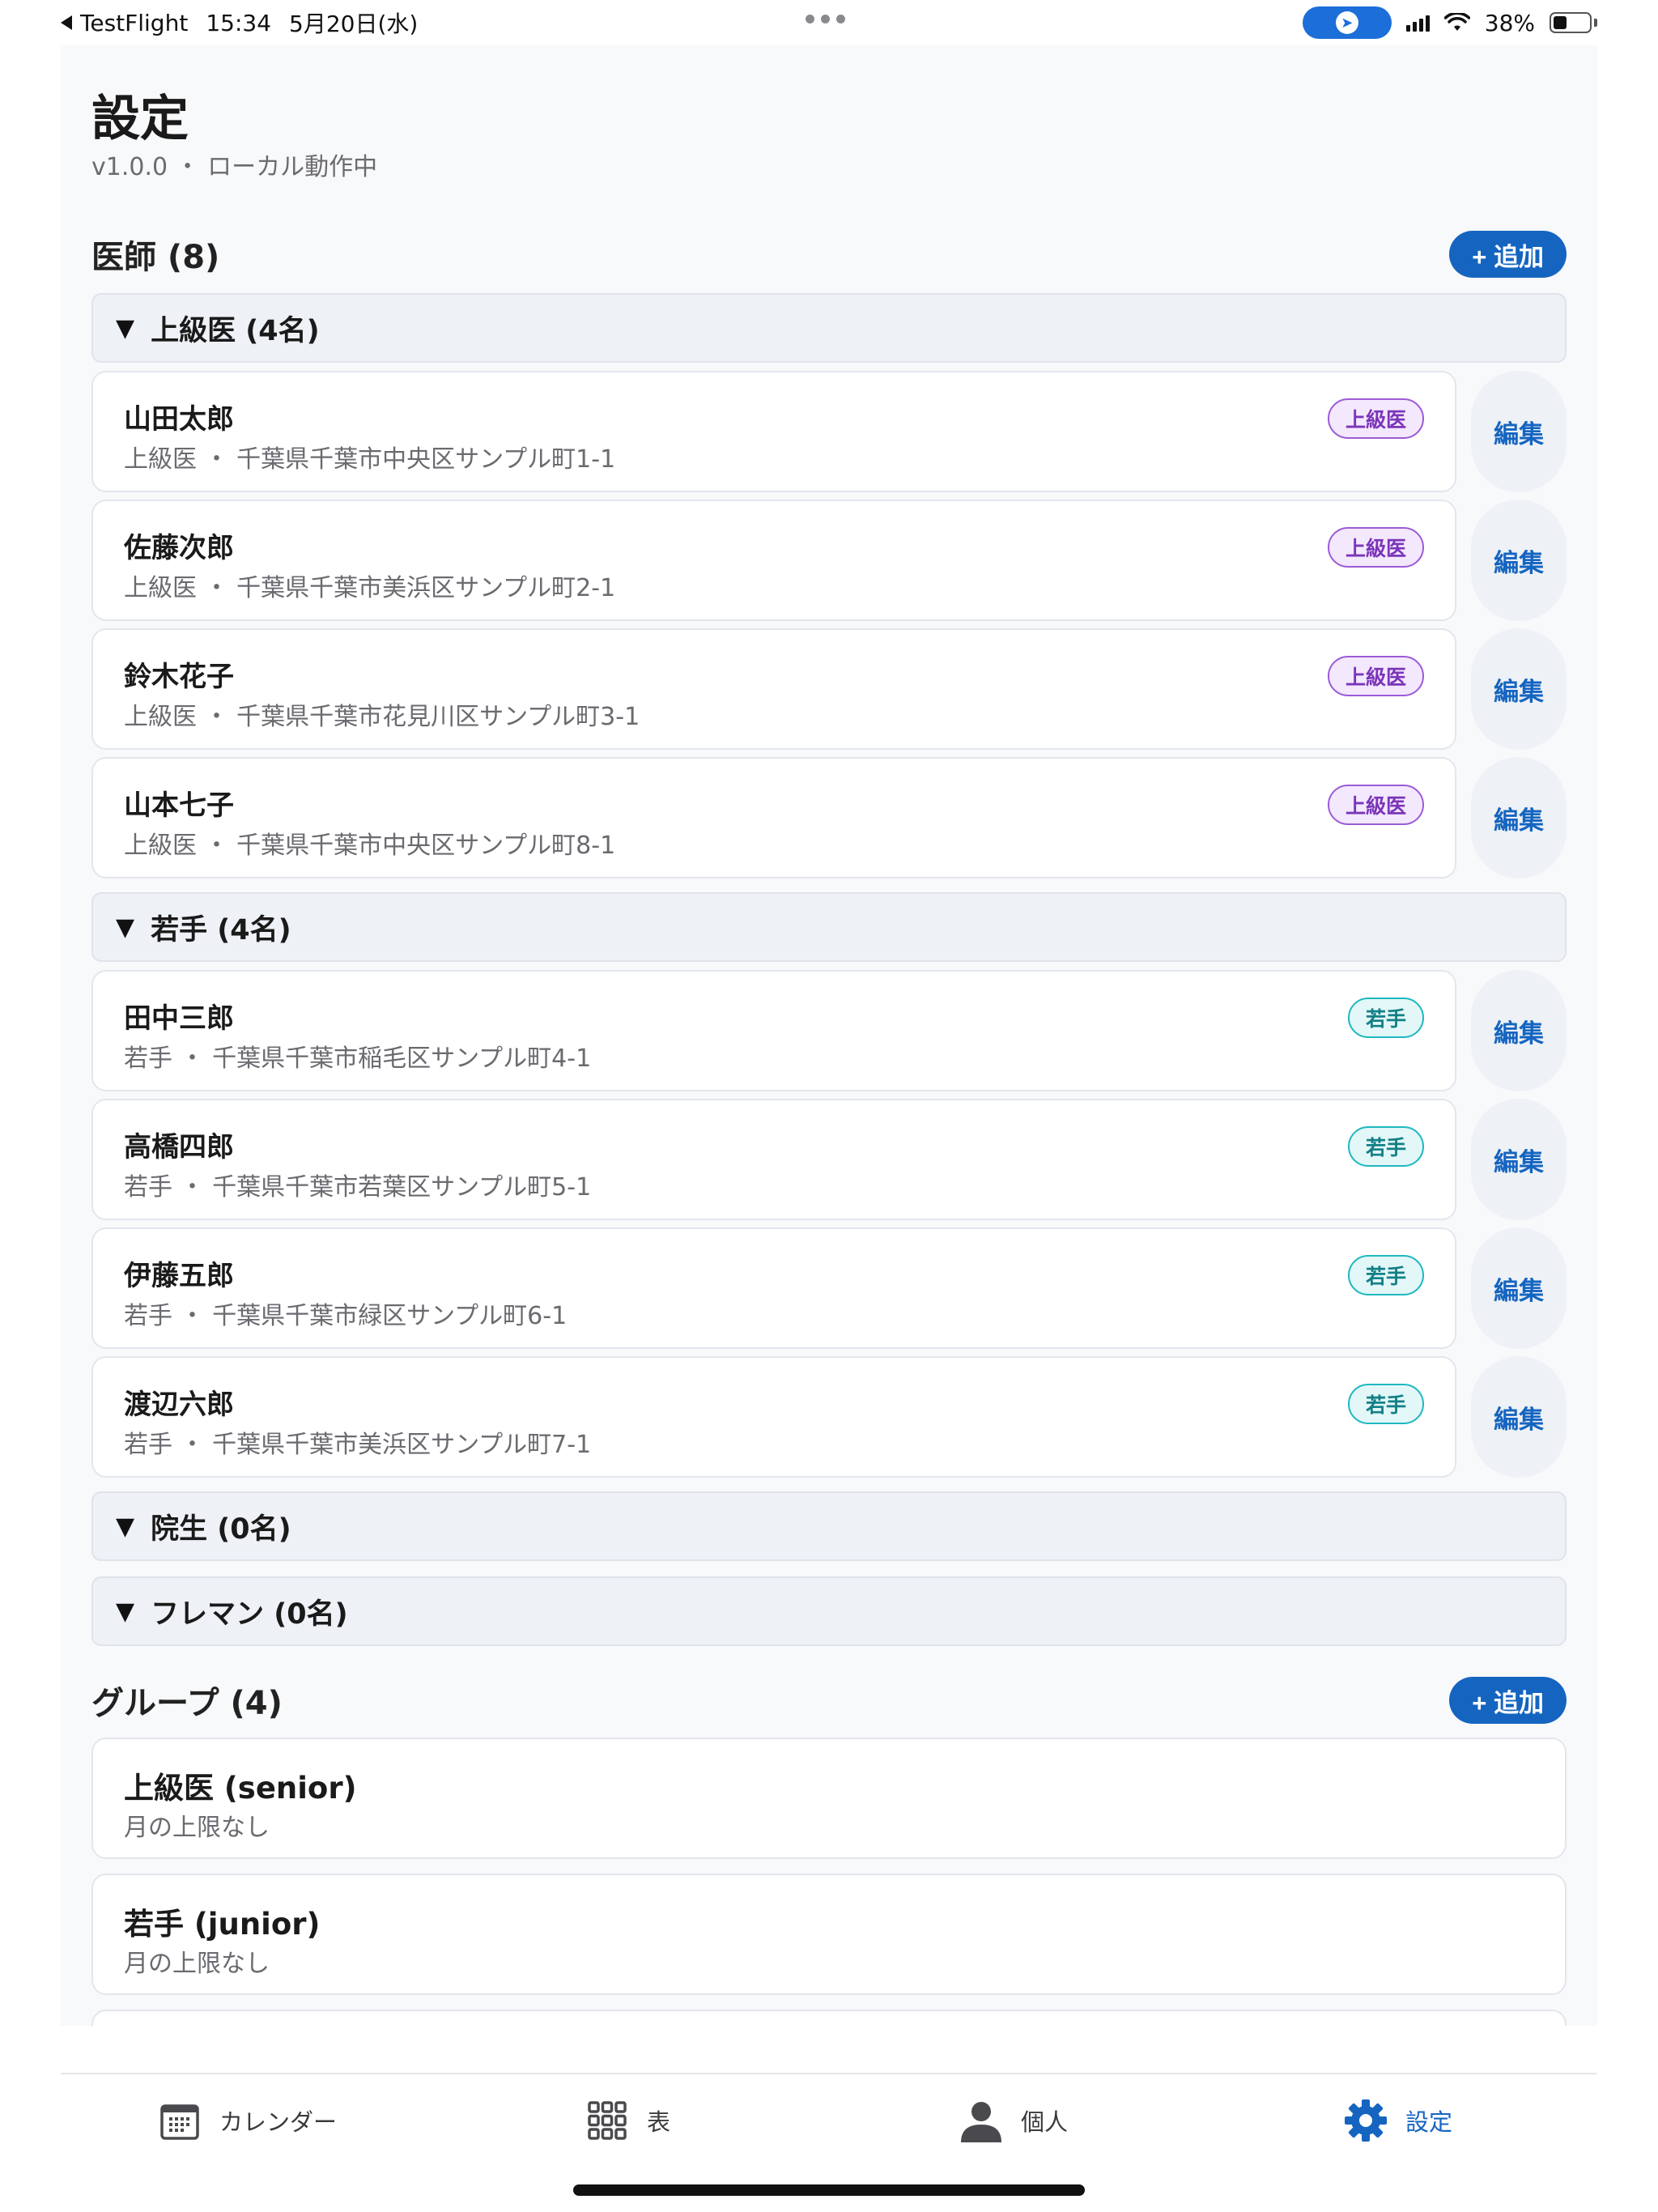  What do you see at coordinates (829, 1798) in the screenshot?
I see `group-card: 上級医 (senior) 月の上限なし` at bounding box center [829, 1798].